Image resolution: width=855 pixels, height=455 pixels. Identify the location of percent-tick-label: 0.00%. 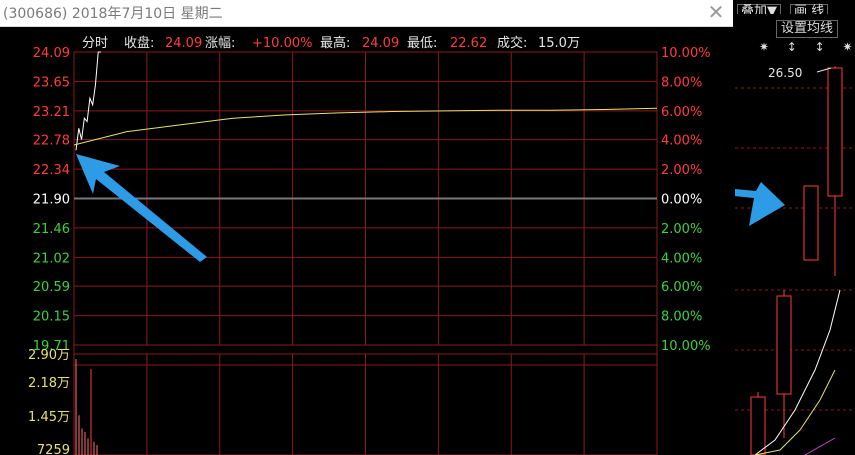
(681, 200).